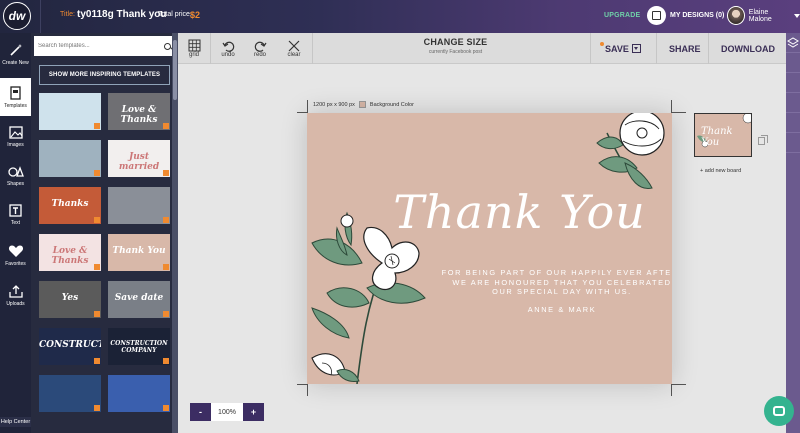 The image size is (800, 433). I want to click on nav-favorites: Favorites, so click(15, 255).